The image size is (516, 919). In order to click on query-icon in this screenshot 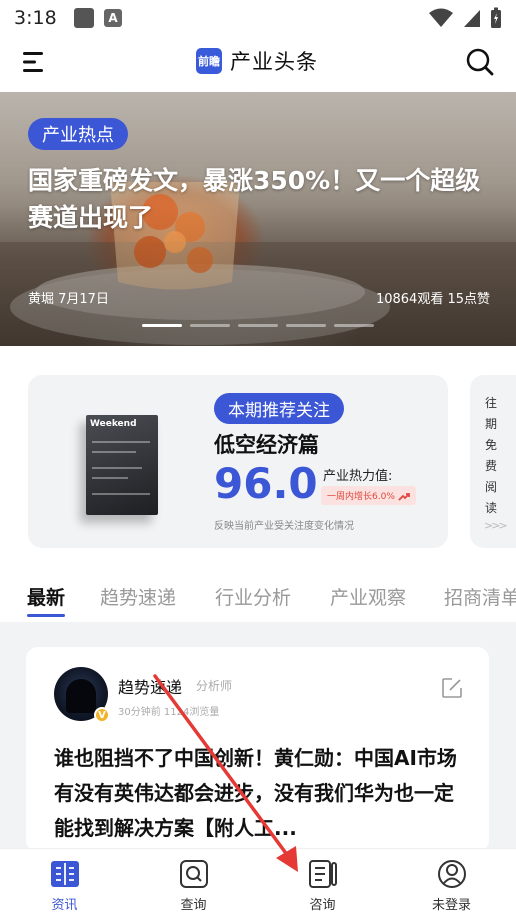, I will do `click(193, 874)`.